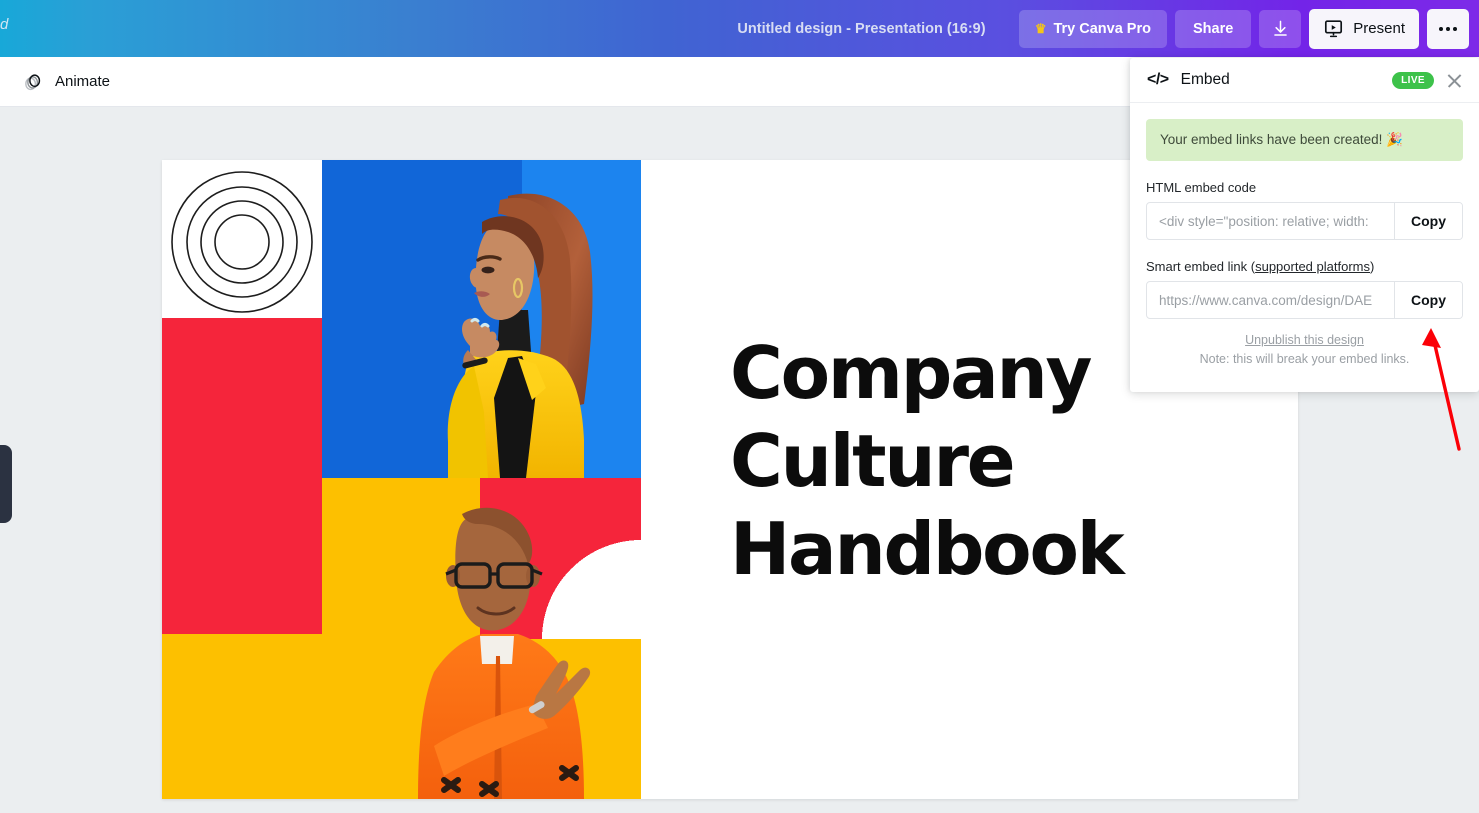 Image resolution: width=1479 pixels, height=813 pixels. Describe the element at coordinates (1304, 340) in the screenshot. I see `unpublish-design-link: Unpublish this design` at that location.